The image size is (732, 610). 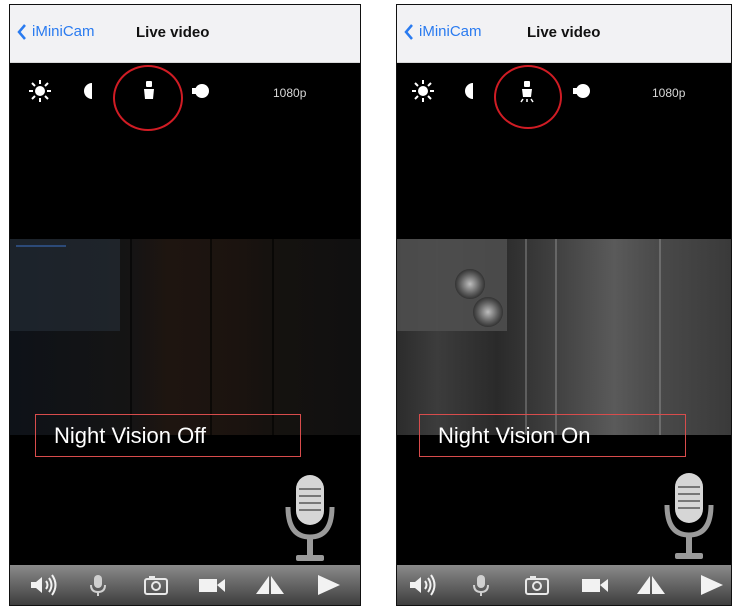 I want to click on caption-text: Night Vision Off, so click(x=130, y=435).